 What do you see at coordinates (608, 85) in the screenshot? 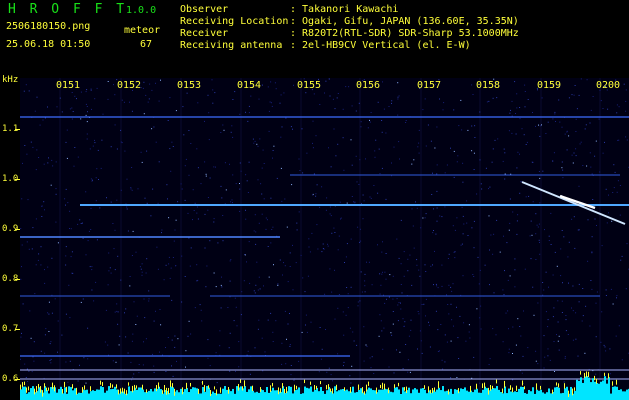
I see `time-tick-label: 0200` at bounding box center [608, 85].